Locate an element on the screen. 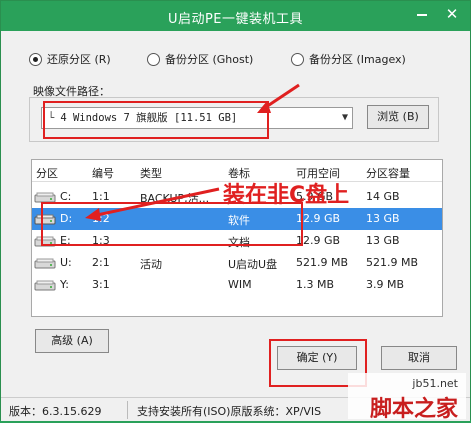 The image size is (471, 423). radio-backup-imagex-label: 备份分区 (Imagex) is located at coordinates (357, 59).